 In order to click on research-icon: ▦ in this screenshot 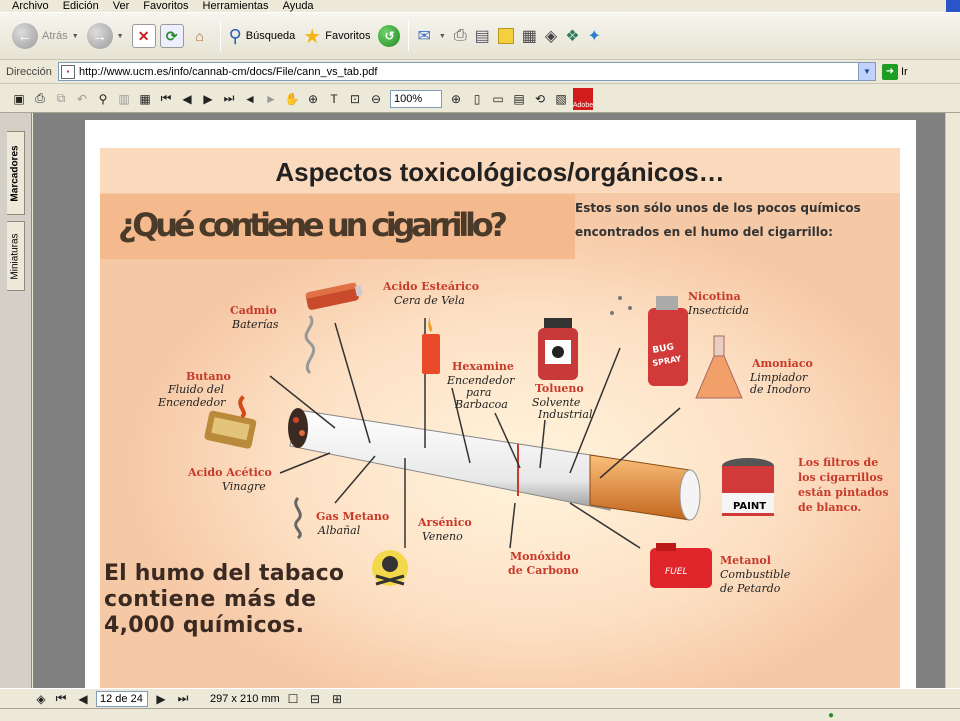, I will do `click(529, 36)`.